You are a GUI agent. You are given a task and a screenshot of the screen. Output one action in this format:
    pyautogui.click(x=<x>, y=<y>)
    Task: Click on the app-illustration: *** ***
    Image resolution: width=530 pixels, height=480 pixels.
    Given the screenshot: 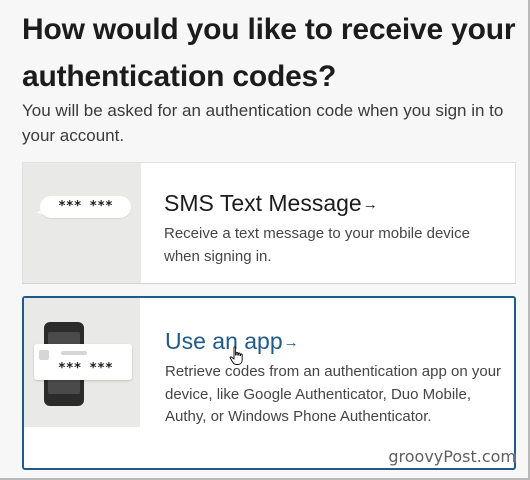 What is the action you would take?
    pyautogui.click(x=82, y=362)
    